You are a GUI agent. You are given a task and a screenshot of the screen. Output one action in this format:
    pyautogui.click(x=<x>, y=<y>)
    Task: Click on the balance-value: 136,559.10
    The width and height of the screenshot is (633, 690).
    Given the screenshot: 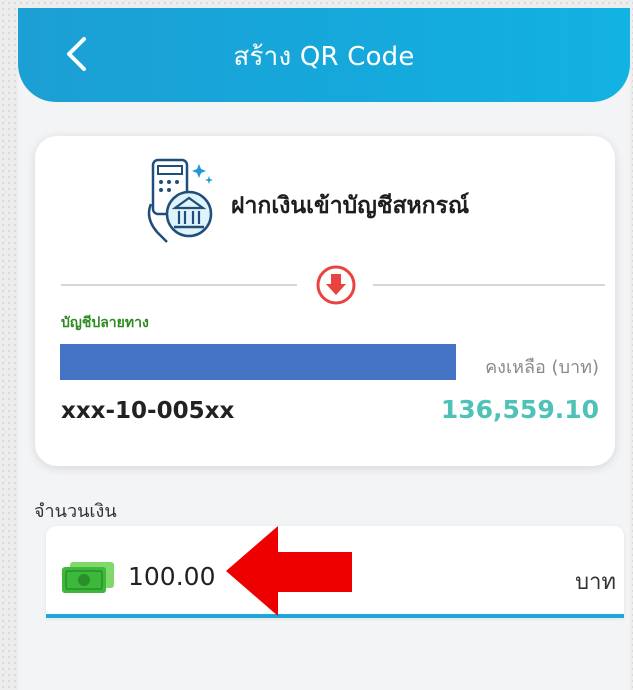 What is the action you would take?
    pyautogui.click(x=519, y=409)
    